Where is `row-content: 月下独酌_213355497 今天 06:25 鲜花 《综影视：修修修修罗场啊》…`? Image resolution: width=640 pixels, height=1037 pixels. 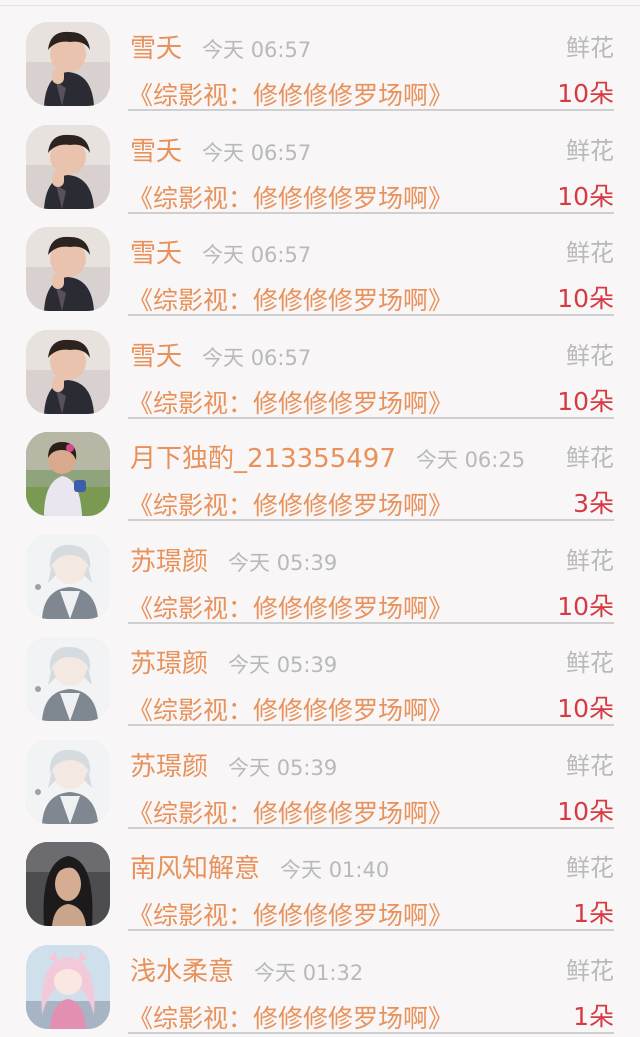
row-content: 月下独酌_213355497 今天 06:25 鲜花 《综影视：修修修修罗场啊》… is located at coordinates (371, 475).